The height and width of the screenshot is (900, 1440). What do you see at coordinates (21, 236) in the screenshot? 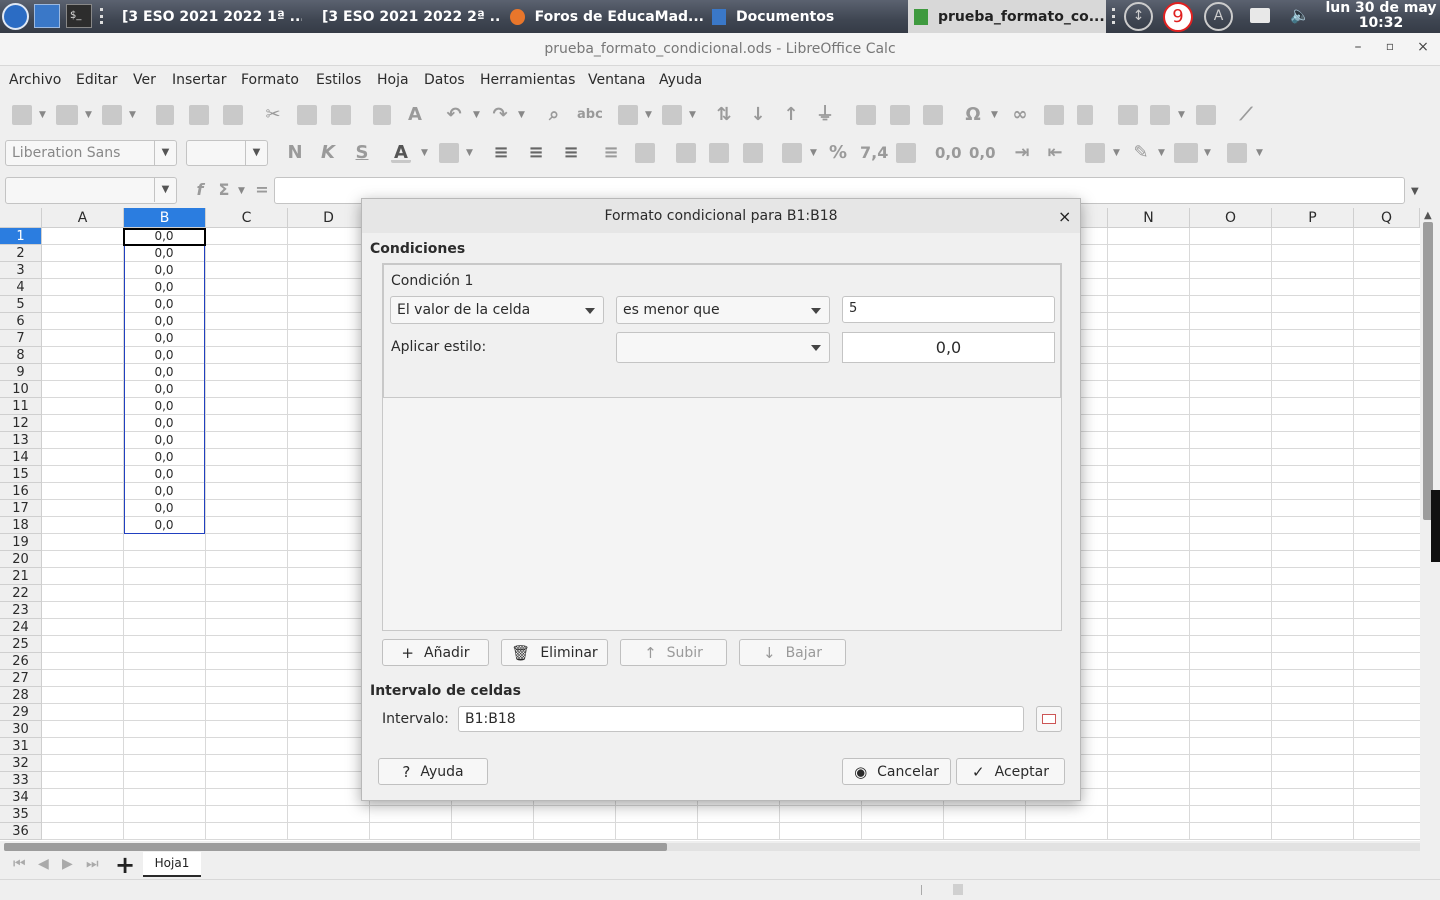
I see `row-header: 1` at bounding box center [21, 236].